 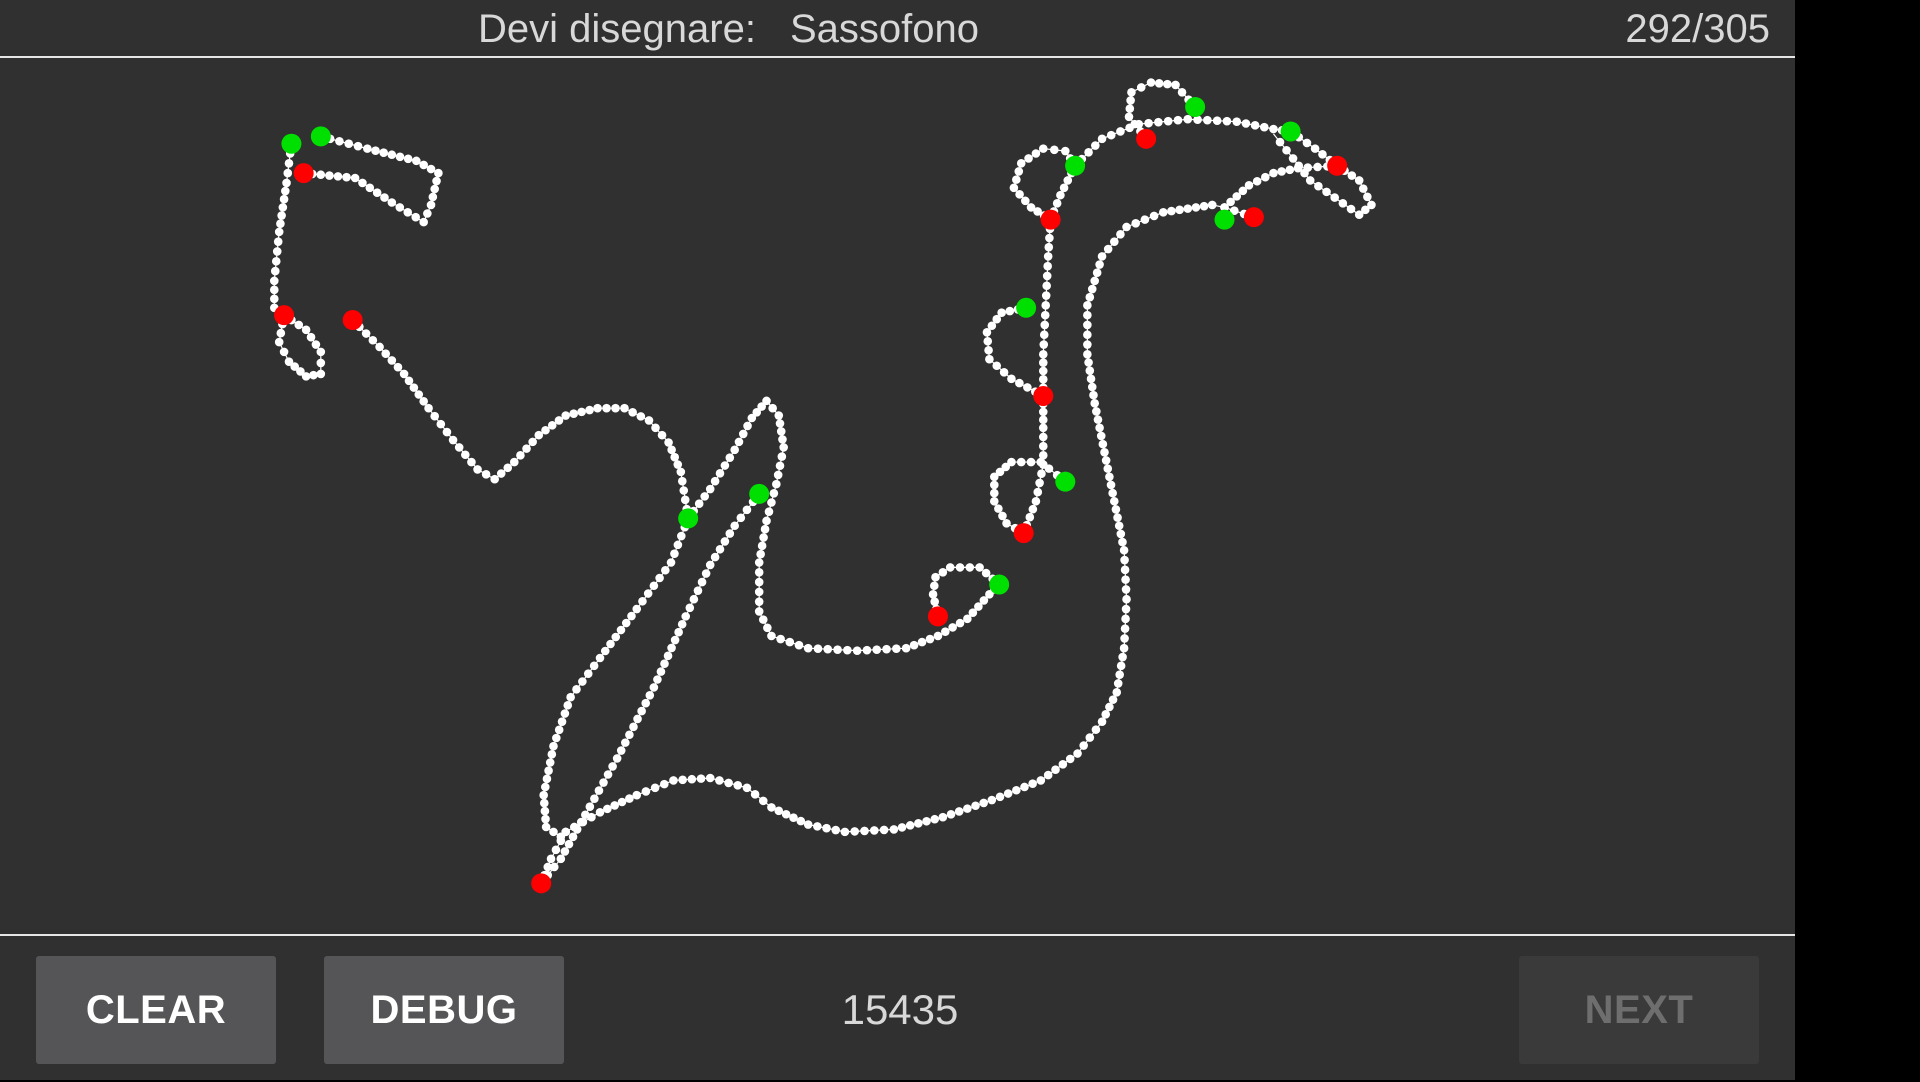 What do you see at coordinates (444, 1010) in the screenshot?
I see `debug-button: DEBUG` at bounding box center [444, 1010].